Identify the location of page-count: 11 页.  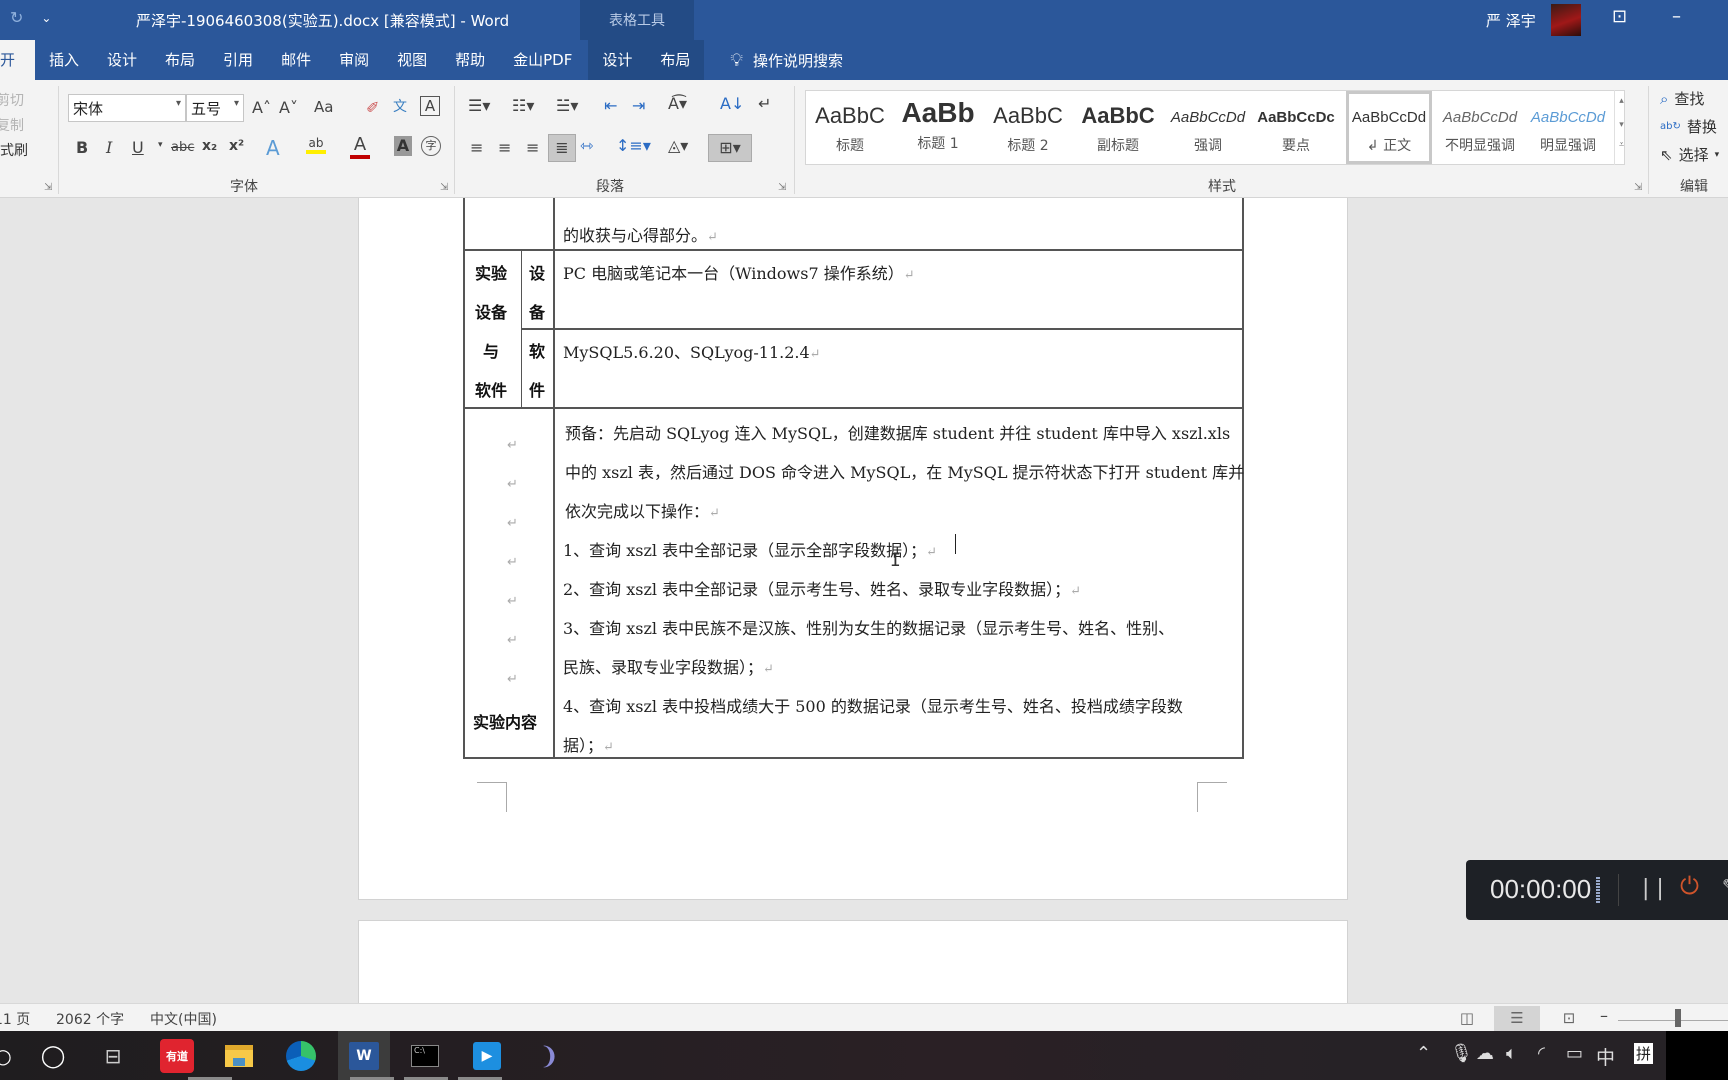
(15, 1019).